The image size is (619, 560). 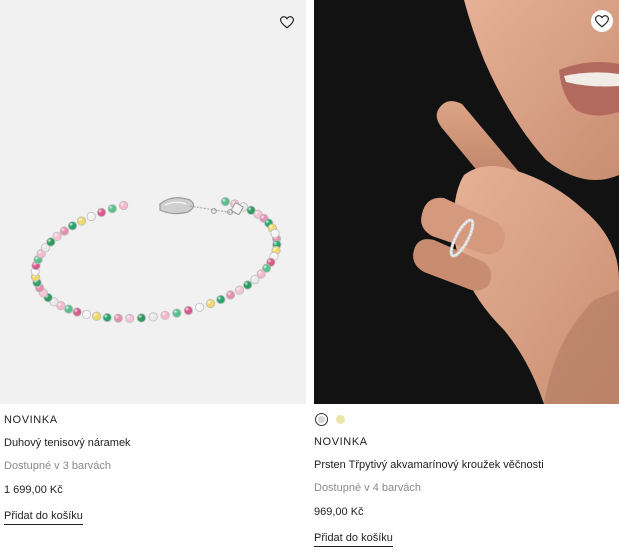 What do you see at coordinates (33, 490) in the screenshot?
I see `product-price: 1 699,00 Kč` at bounding box center [33, 490].